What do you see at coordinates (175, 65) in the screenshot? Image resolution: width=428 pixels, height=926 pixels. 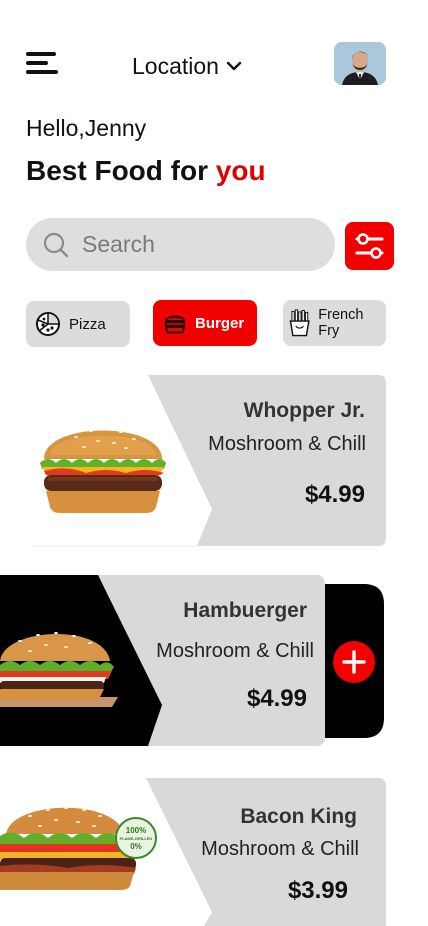 I see `location-label: Location` at bounding box center [175, 65].